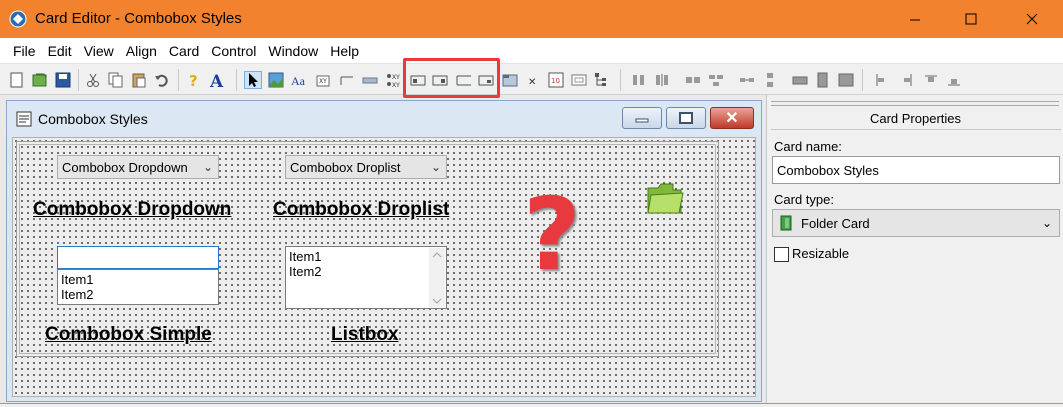 The height and width of the screenshot is (407, 1063). What do you see at coordinates (116, 80) in the screenshot?
I see `copy-icon` at bounding box center [116, 80].